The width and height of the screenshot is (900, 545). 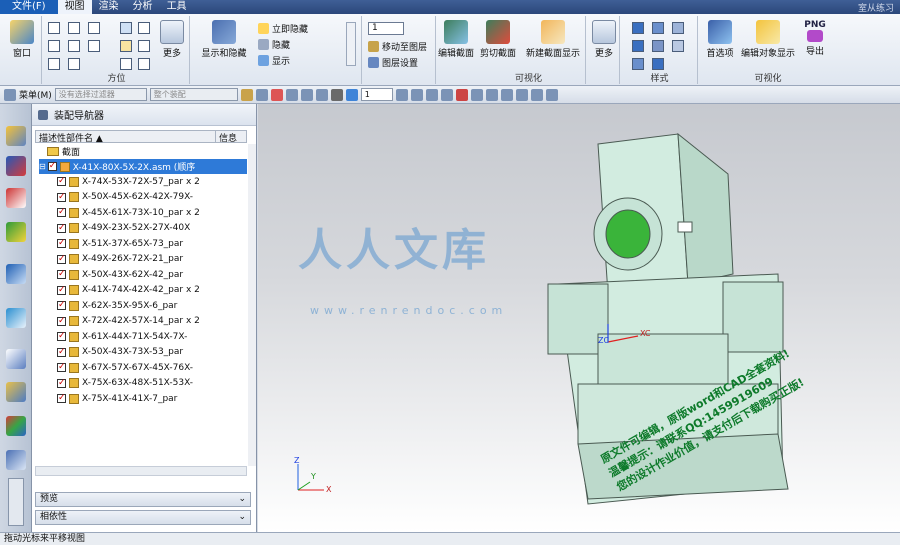 I want to click on pin-icon, so click(x=43, y=114).